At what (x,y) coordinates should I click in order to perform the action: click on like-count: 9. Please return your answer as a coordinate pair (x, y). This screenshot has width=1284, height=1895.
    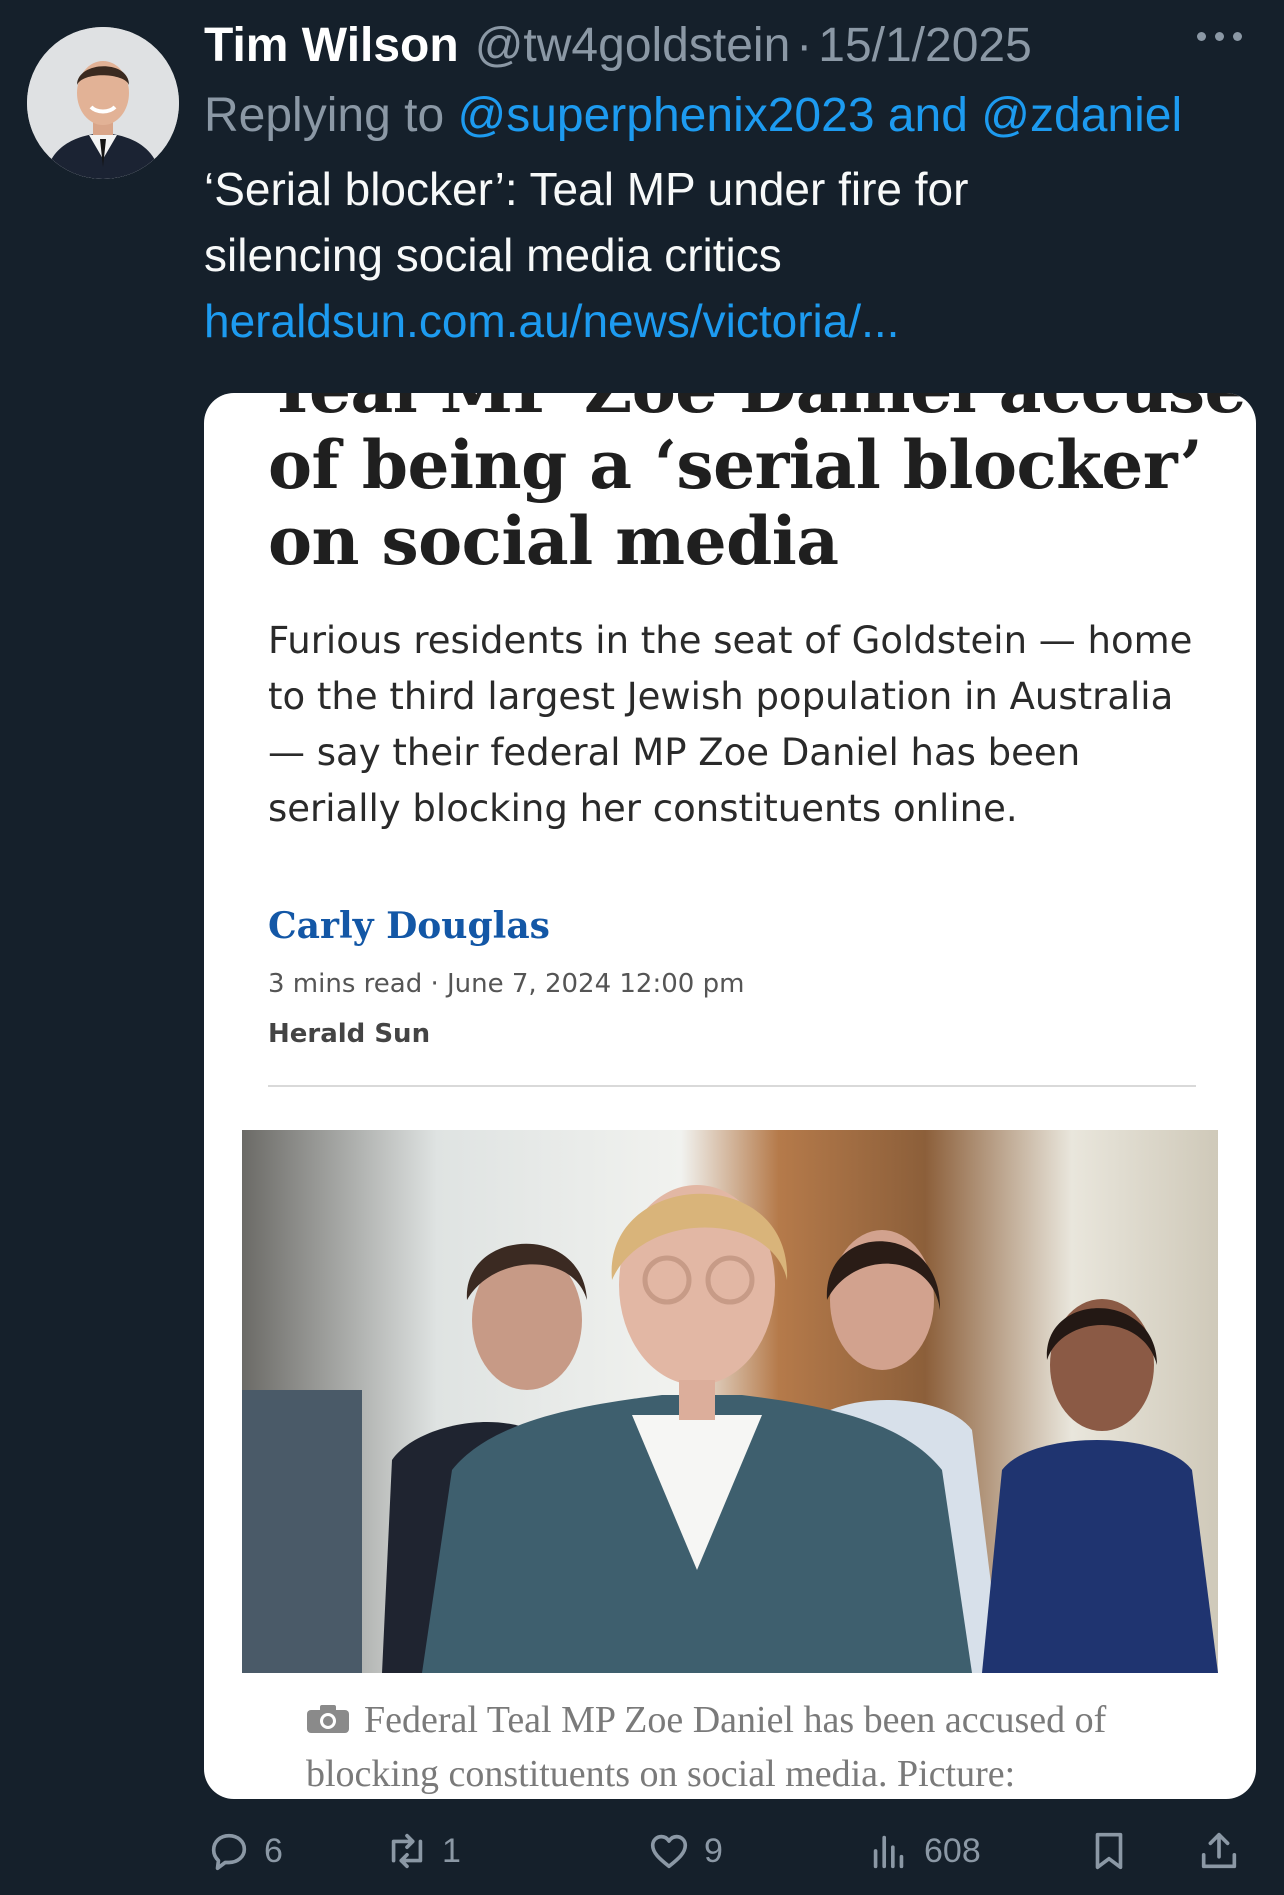
    Looking at the image, I should click on (713, 1850).